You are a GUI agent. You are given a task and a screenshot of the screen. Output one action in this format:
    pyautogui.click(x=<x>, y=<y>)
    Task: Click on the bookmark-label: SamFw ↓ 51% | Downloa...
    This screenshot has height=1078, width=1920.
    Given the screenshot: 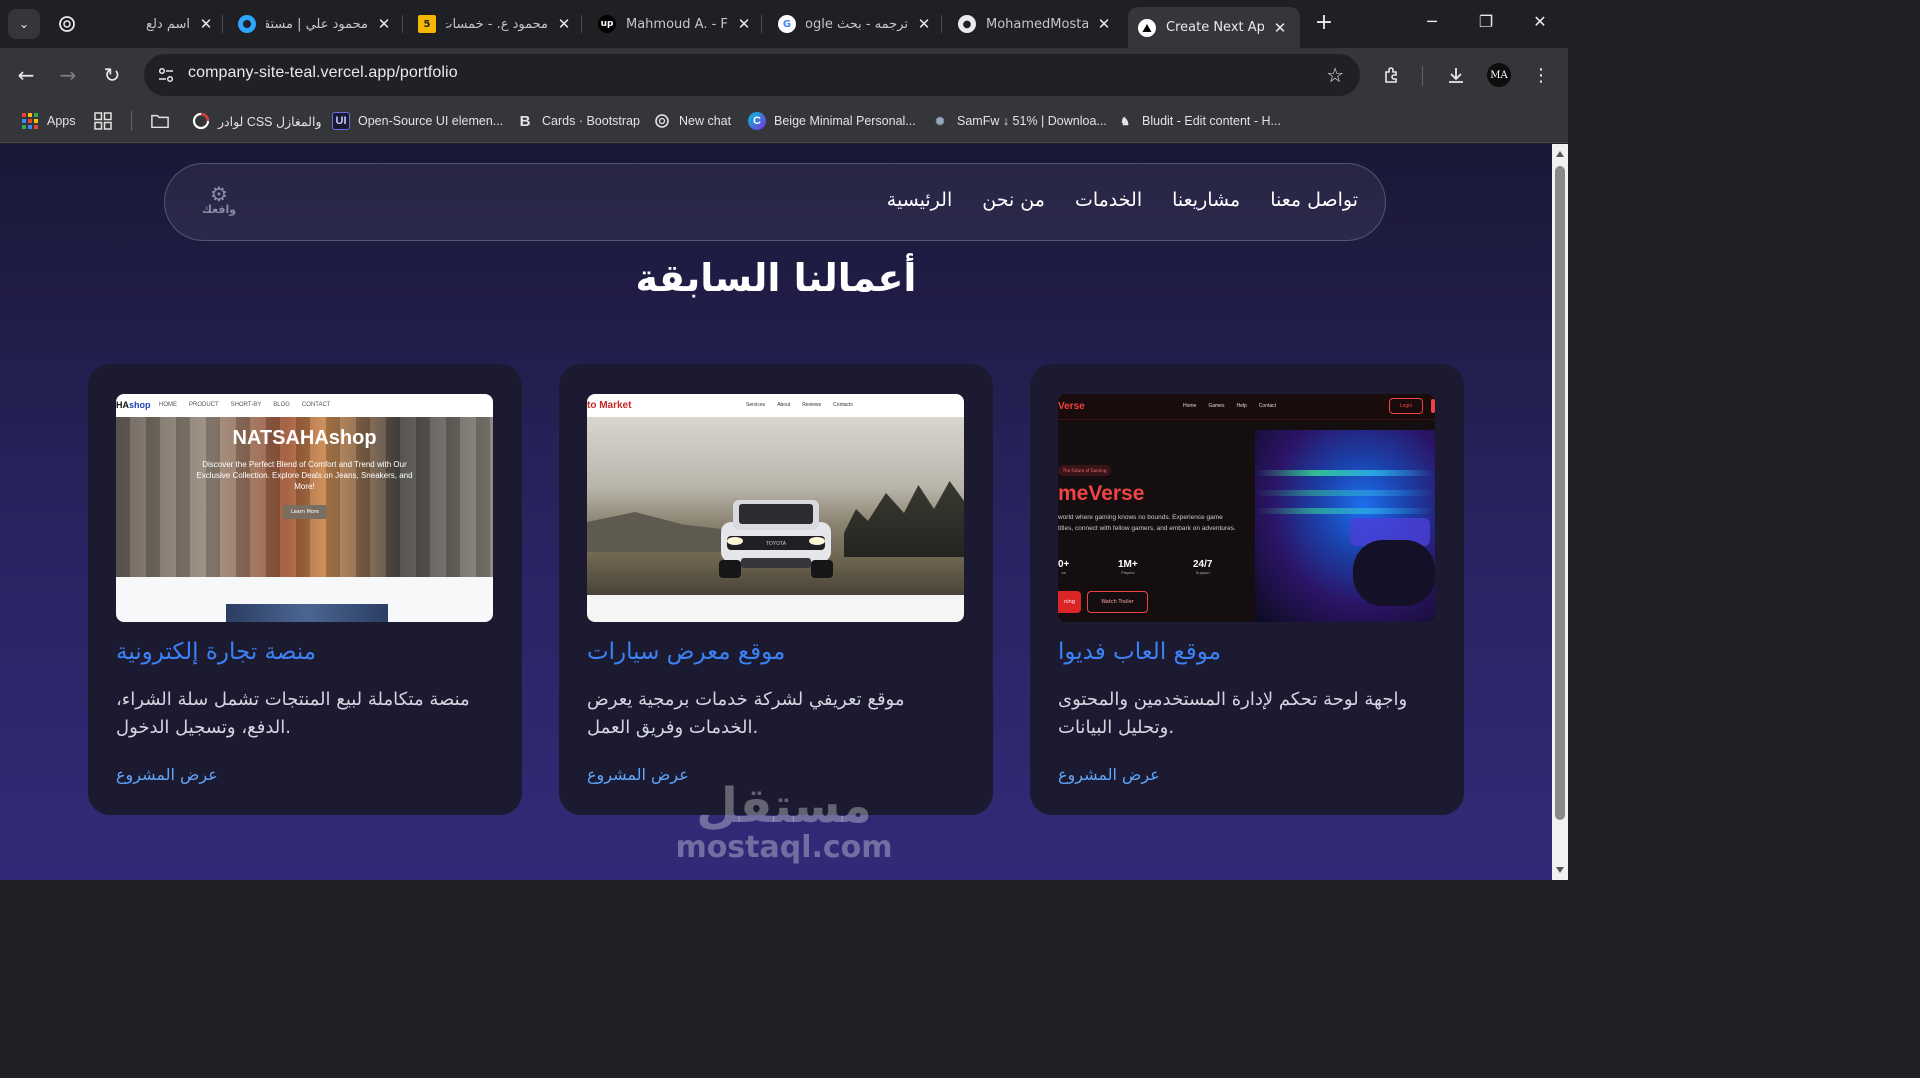 What is the action you would take?
    pyautogui.click(x=1032, y=121)
    